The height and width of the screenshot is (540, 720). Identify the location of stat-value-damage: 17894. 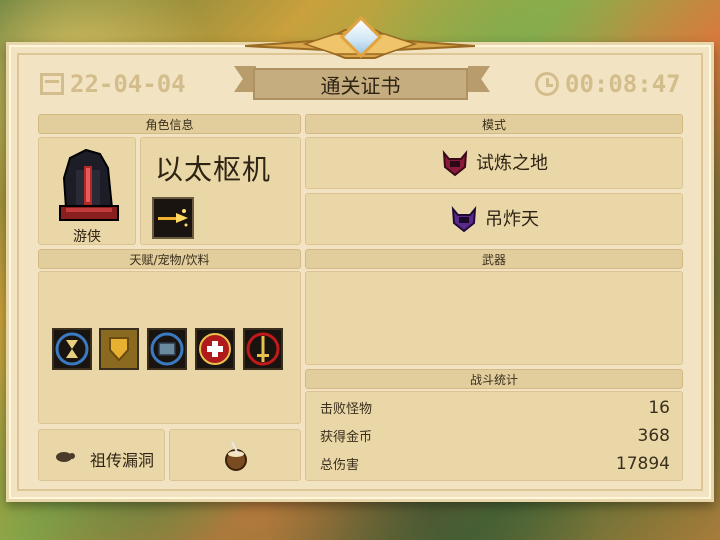
(642, 464).